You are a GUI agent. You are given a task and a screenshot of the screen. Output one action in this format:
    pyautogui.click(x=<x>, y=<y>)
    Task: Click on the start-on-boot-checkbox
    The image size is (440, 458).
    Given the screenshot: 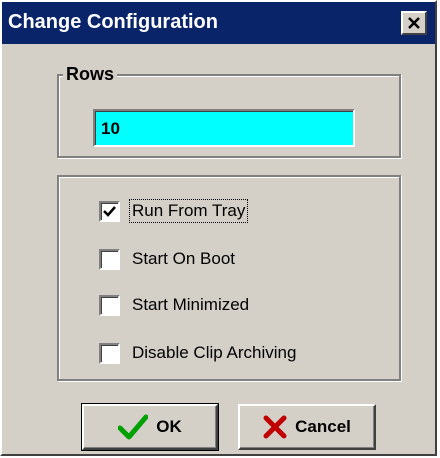 What is the action you would take?
    pyautogui.click(x=109, y=259)
    